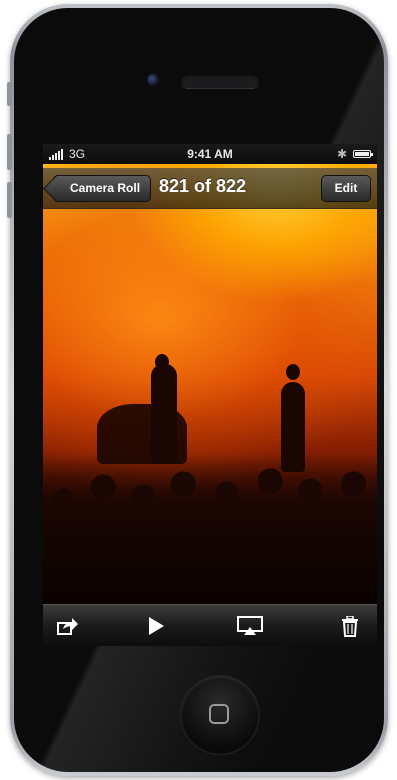 The image size is (397, 780). Describe the element at coordinates (220, 81) in the screenshot. I see `earpiece-speaker` at that location.